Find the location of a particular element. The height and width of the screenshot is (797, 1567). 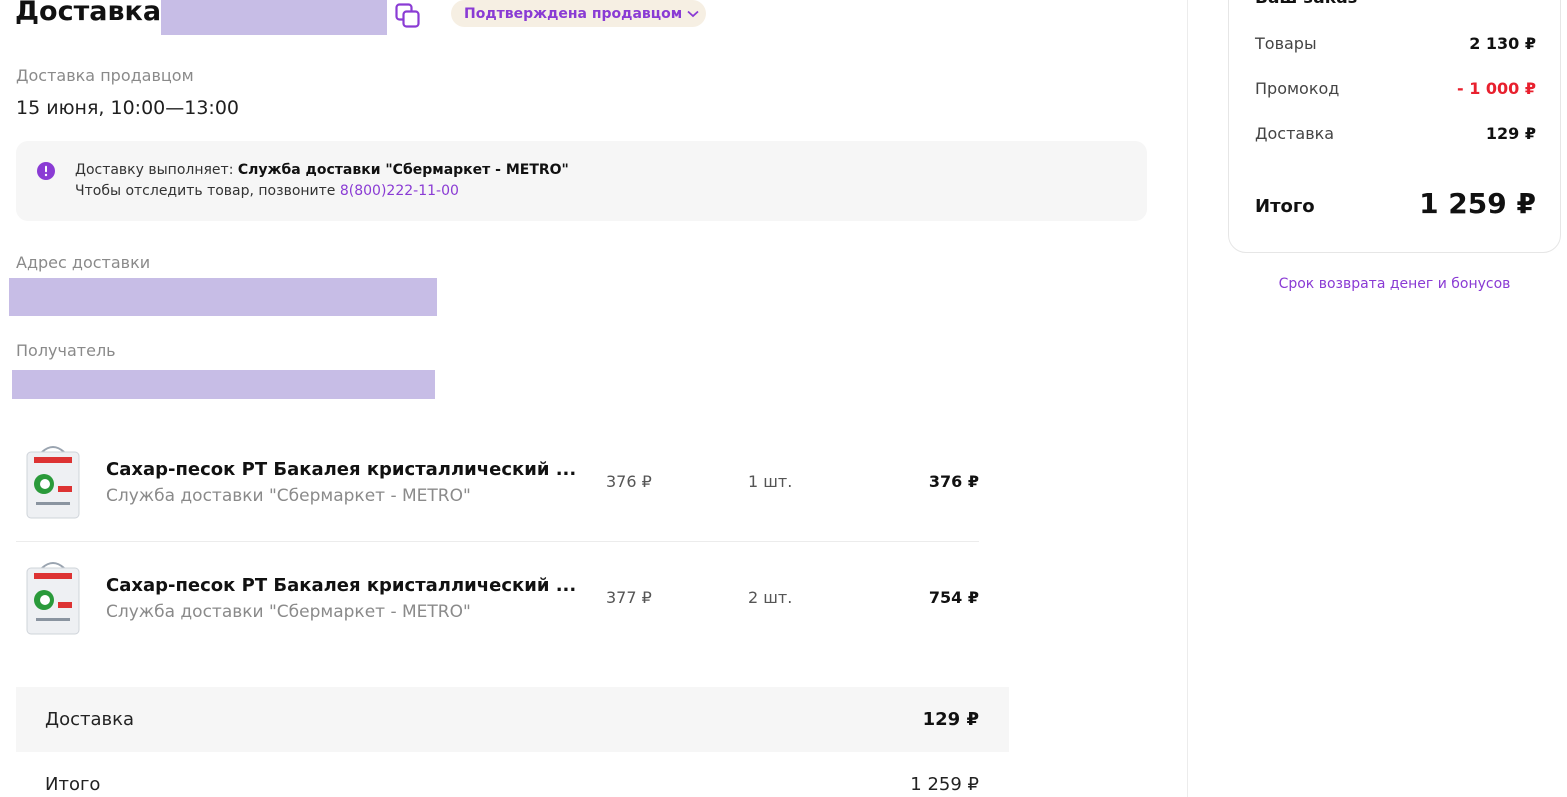

chevron-down-icon is located at coordinates (693, 14).